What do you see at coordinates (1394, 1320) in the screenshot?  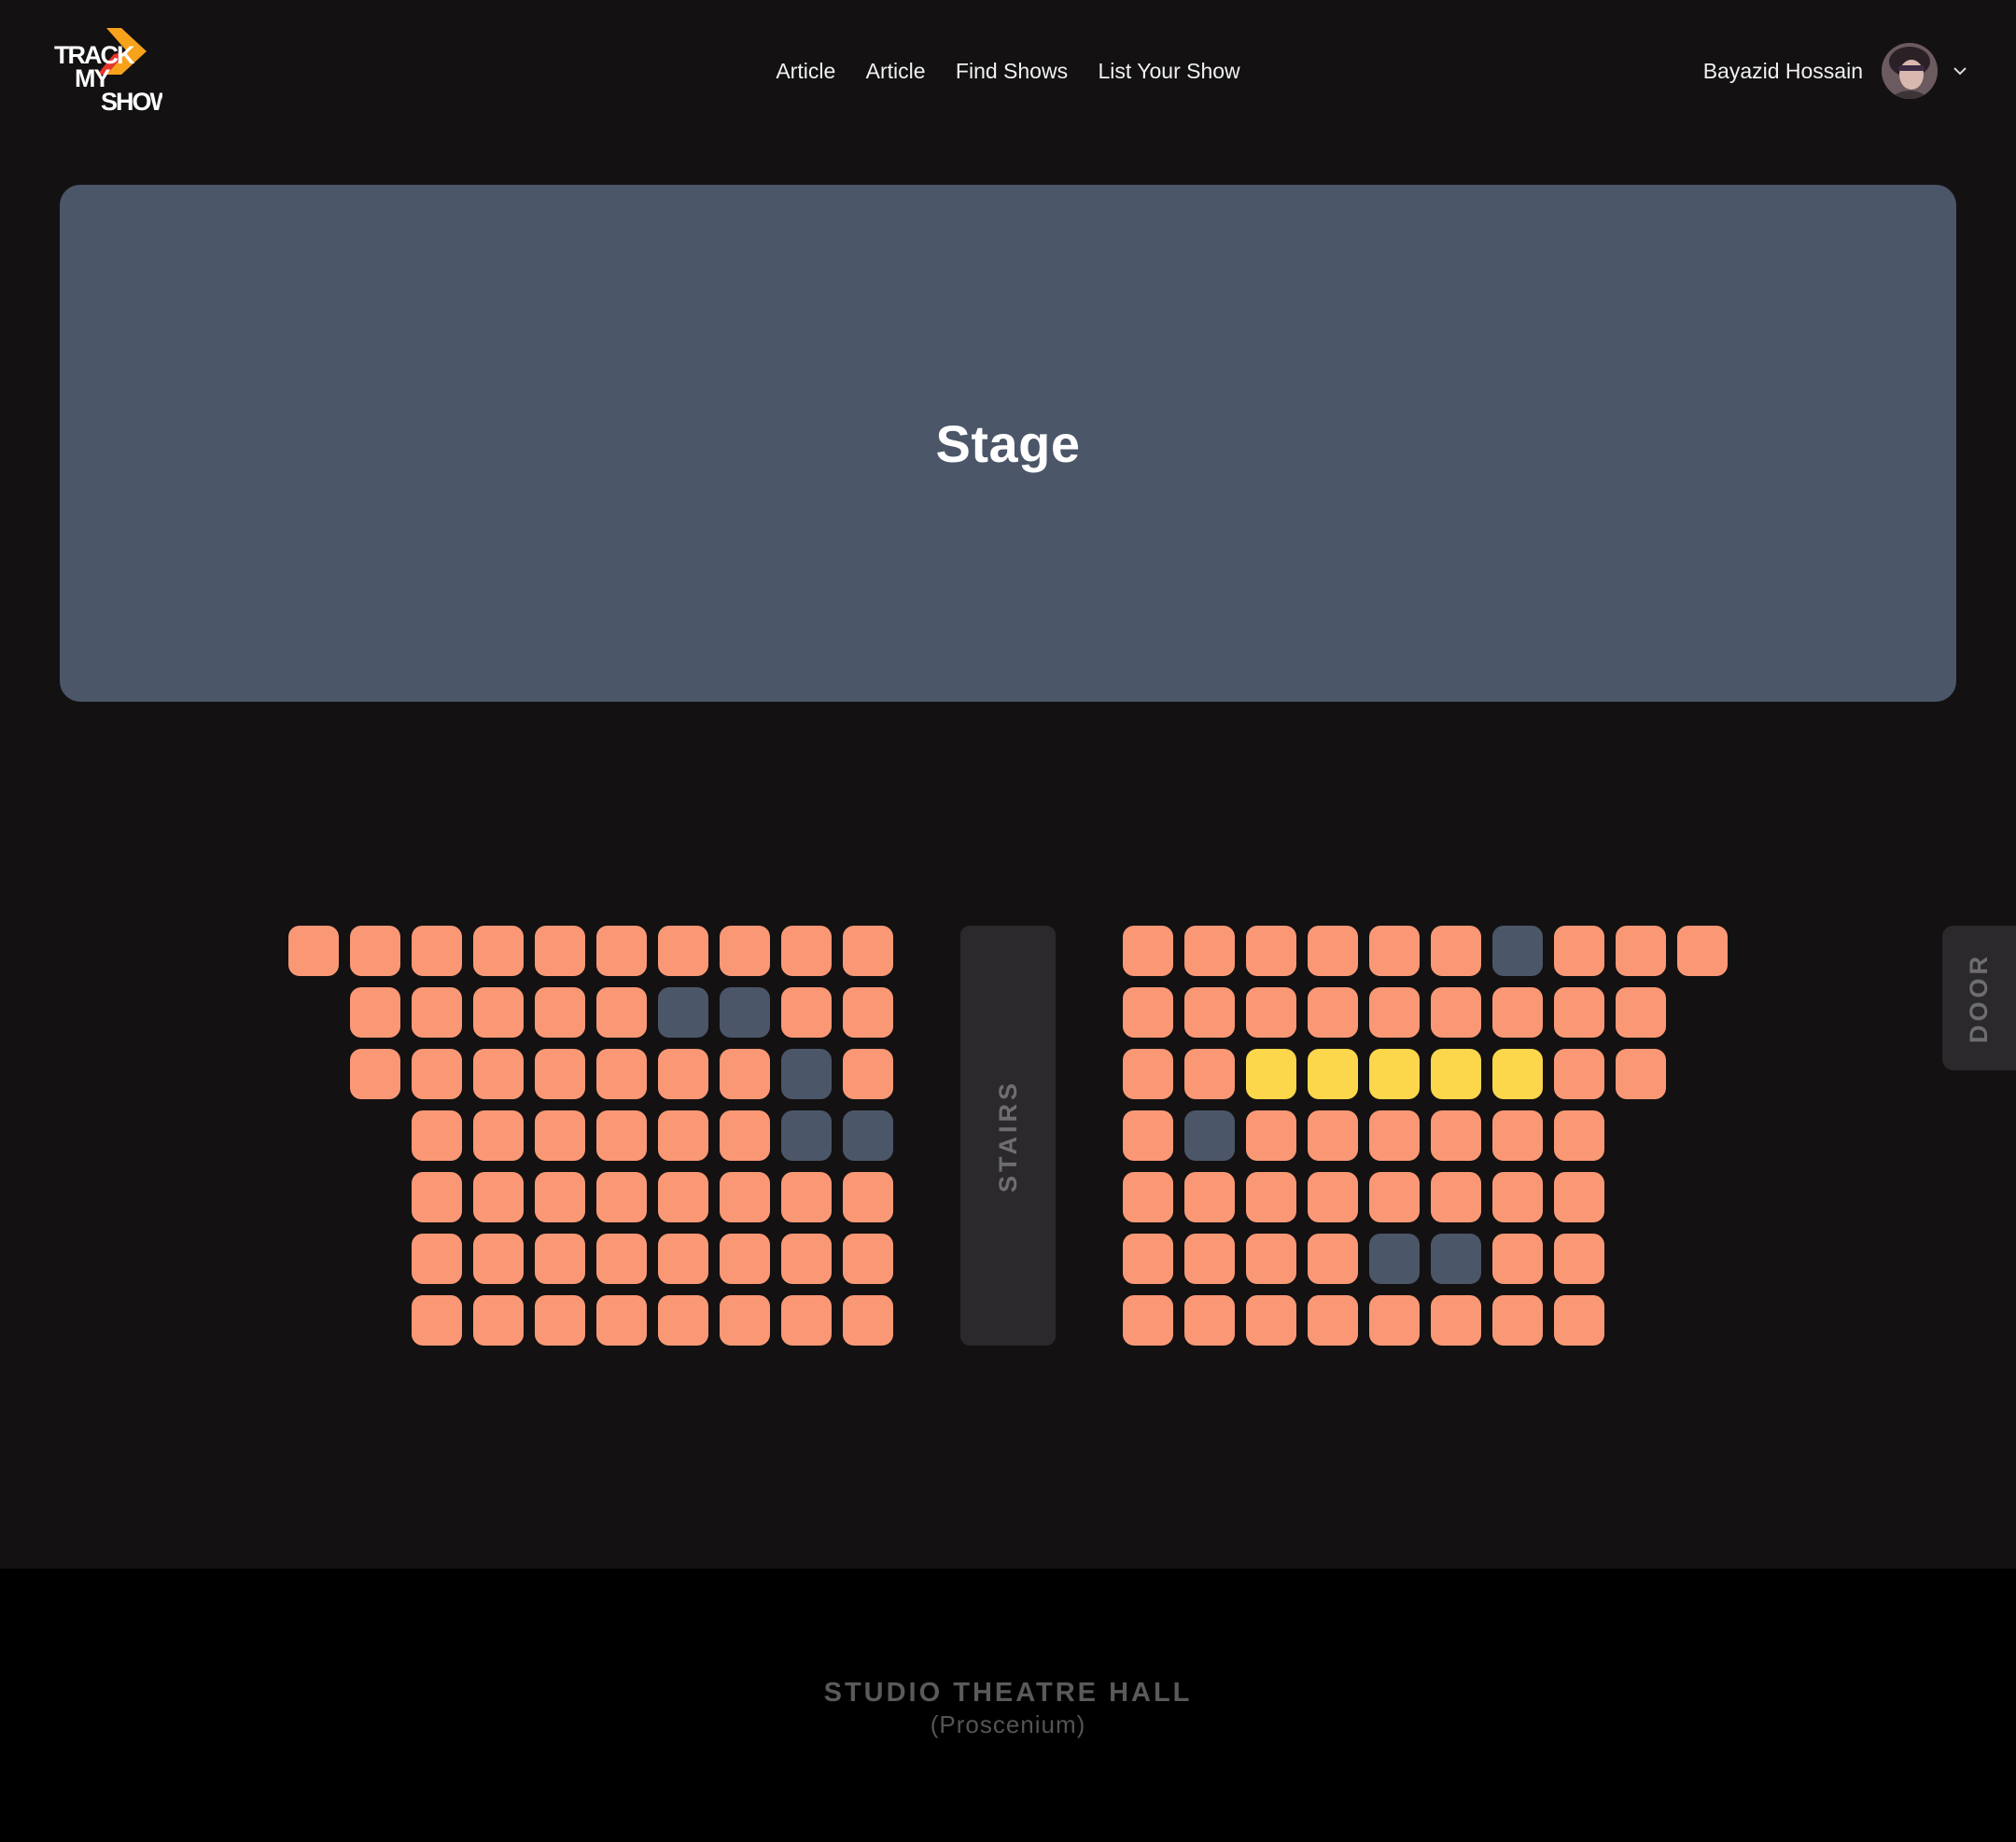 I see `seat-right-r7-c5-available` at bounding box center [1394, 1320].